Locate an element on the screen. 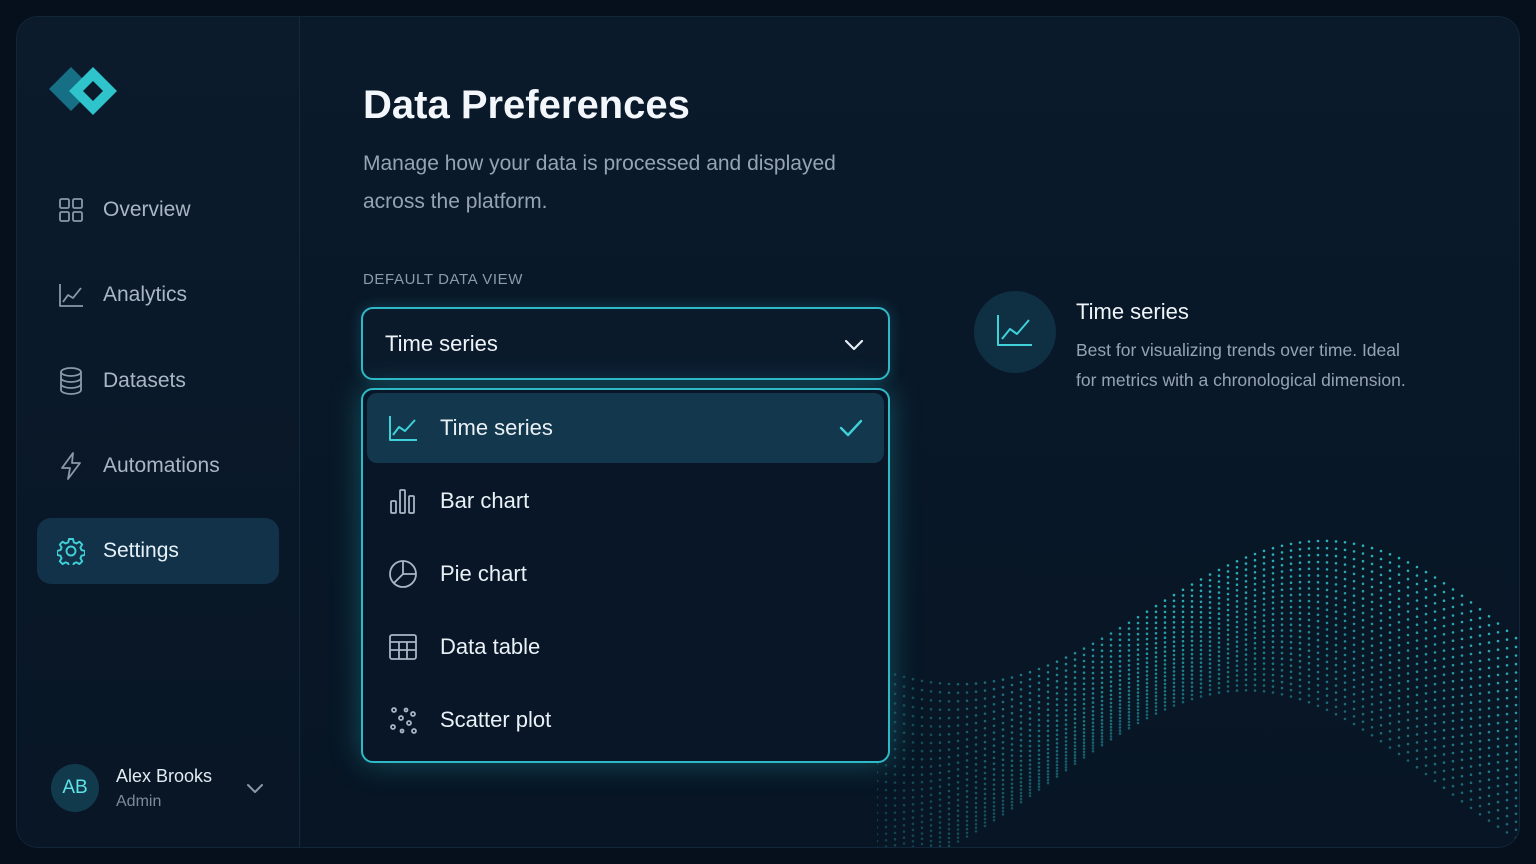 The height and width of the screenshot is (864, 1536). sidebar-item-automations: Automations is located at coordinates (158, 466).